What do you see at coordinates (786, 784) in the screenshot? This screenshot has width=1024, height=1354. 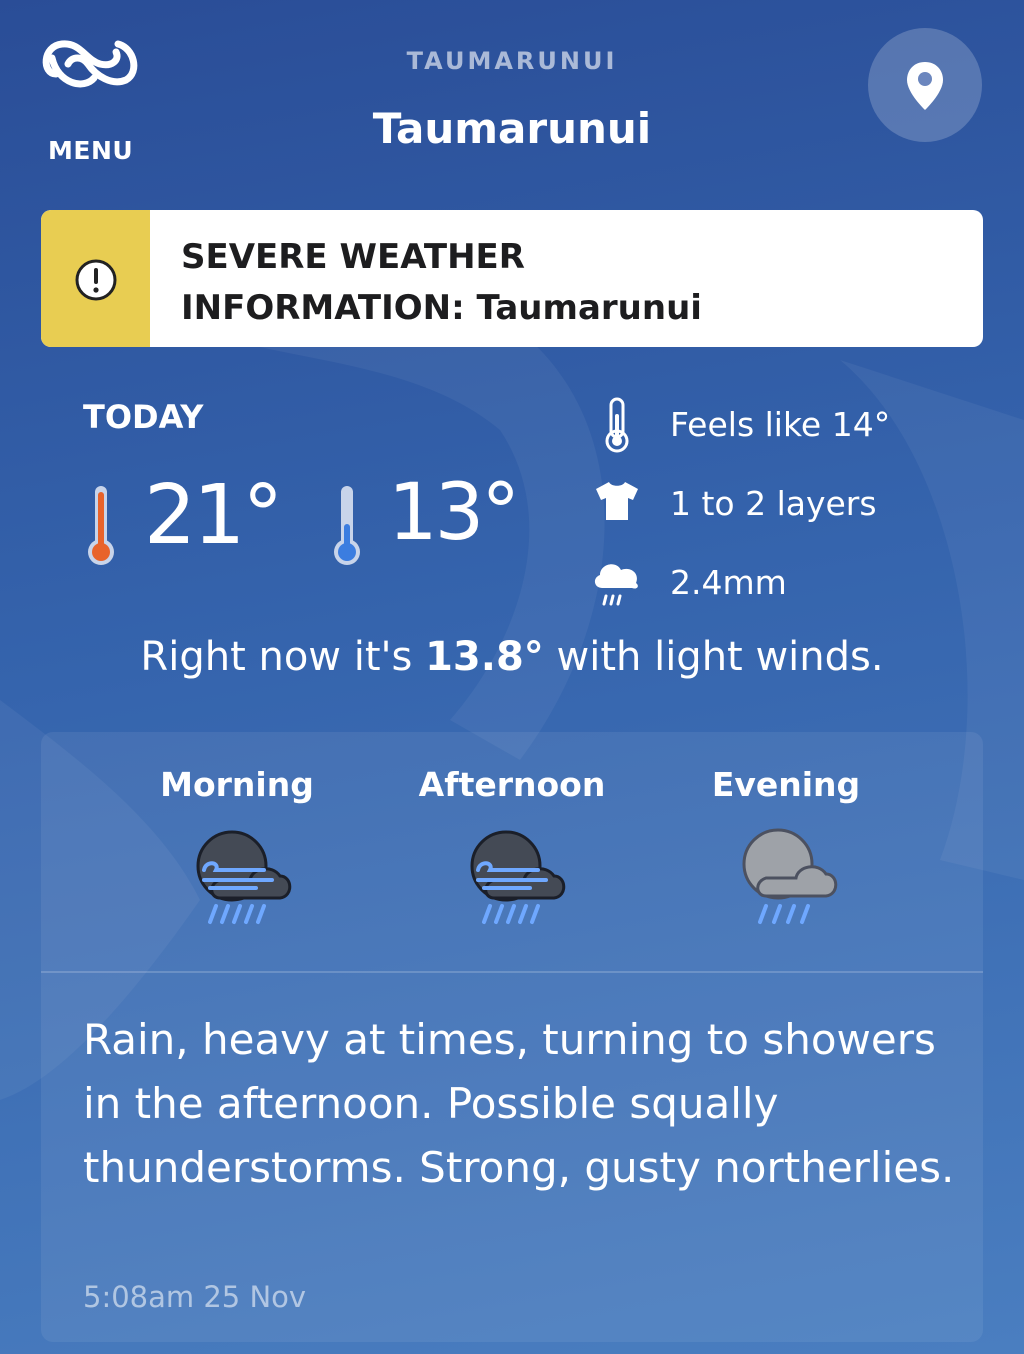 I see `period-evening-label: Evening` at bounding box center [786, 784].